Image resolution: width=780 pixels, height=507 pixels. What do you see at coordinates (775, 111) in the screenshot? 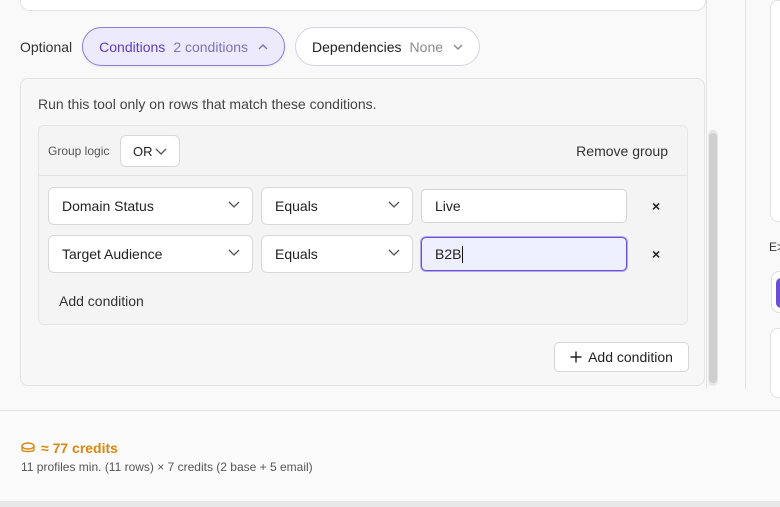
I see `right-card-top` at bounding box center [775, 111].